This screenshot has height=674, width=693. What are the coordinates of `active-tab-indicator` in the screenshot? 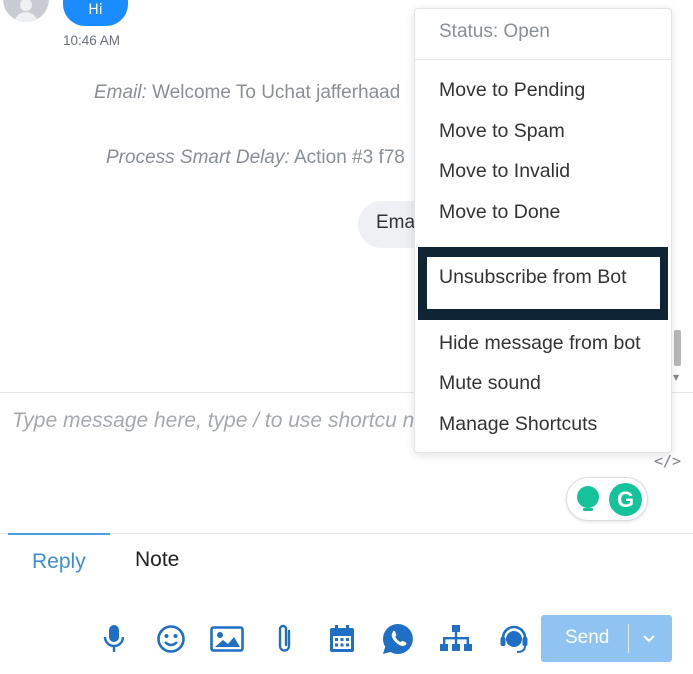 It's located at (59, 534).